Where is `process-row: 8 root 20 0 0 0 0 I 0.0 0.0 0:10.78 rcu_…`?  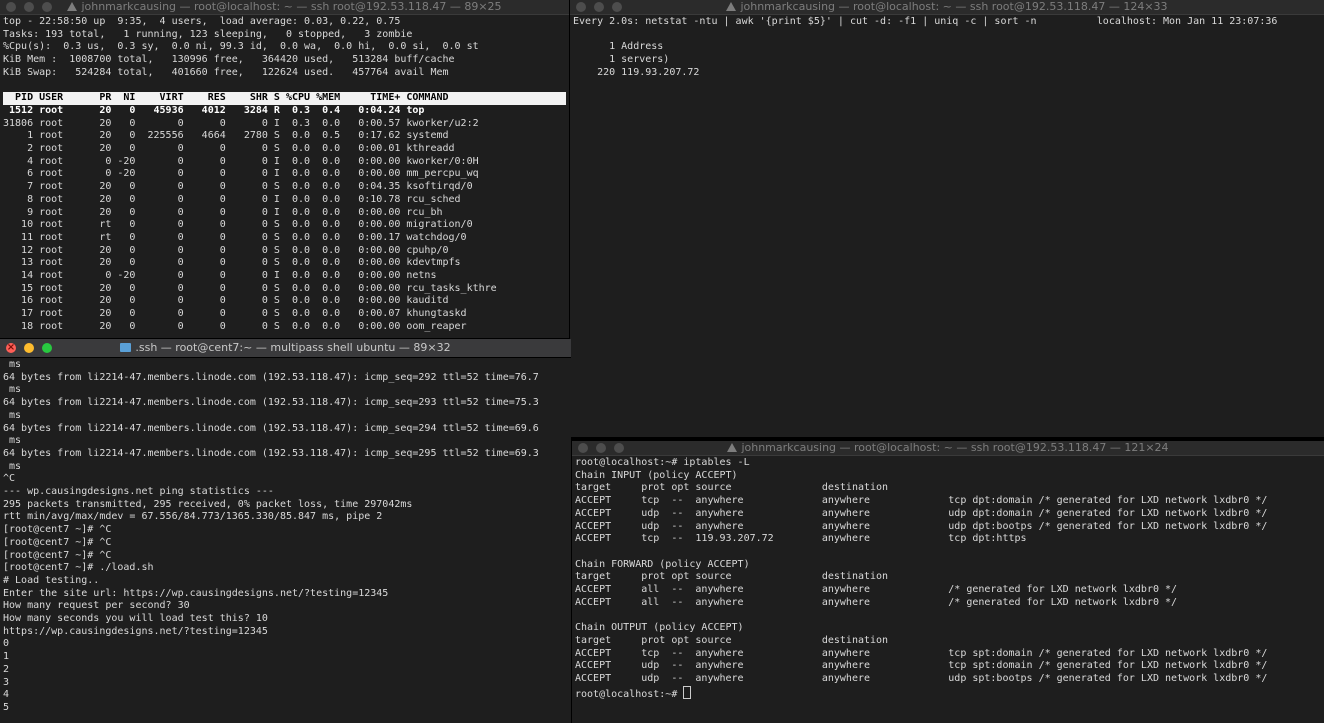 process-row: 8 root 20 0 0 0 0 I 0.0 0.0 0:10.78 rcu_… is located at coordinates (232, 199).